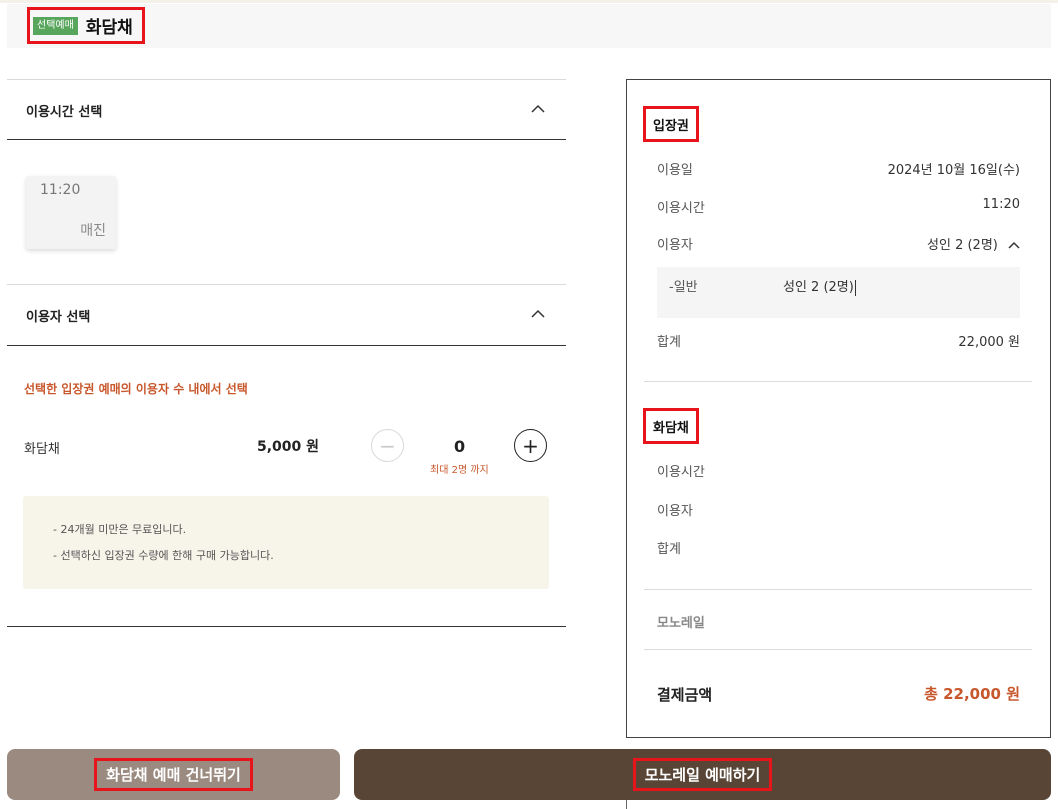  What do you see at coordinates (669, 342) in the screenshot?
I see `ticket-total-label: 합계` at bounding box center [669, 342].